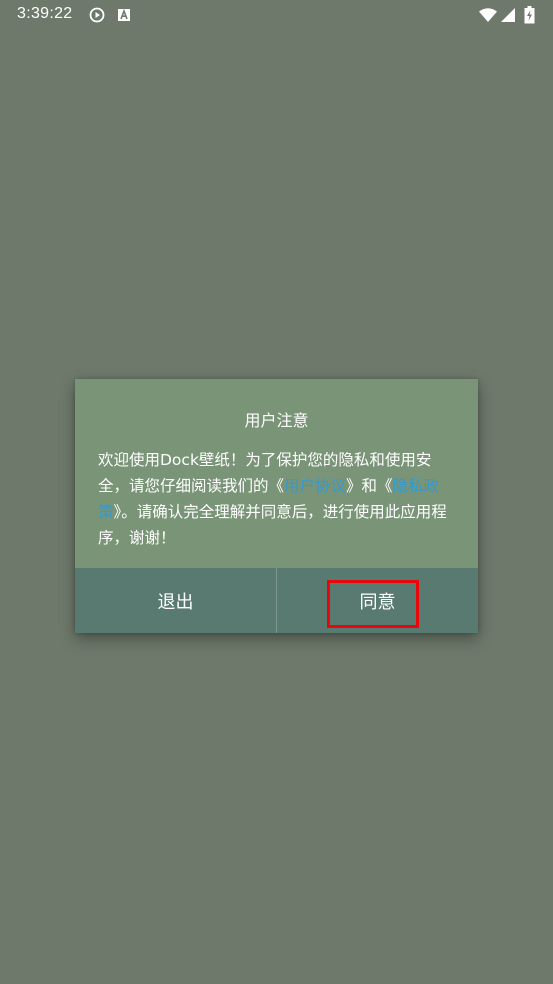 This screenshot has height=984, width=553. I want to click on dialog-message-text-2: 》和《, so click(369, 486).